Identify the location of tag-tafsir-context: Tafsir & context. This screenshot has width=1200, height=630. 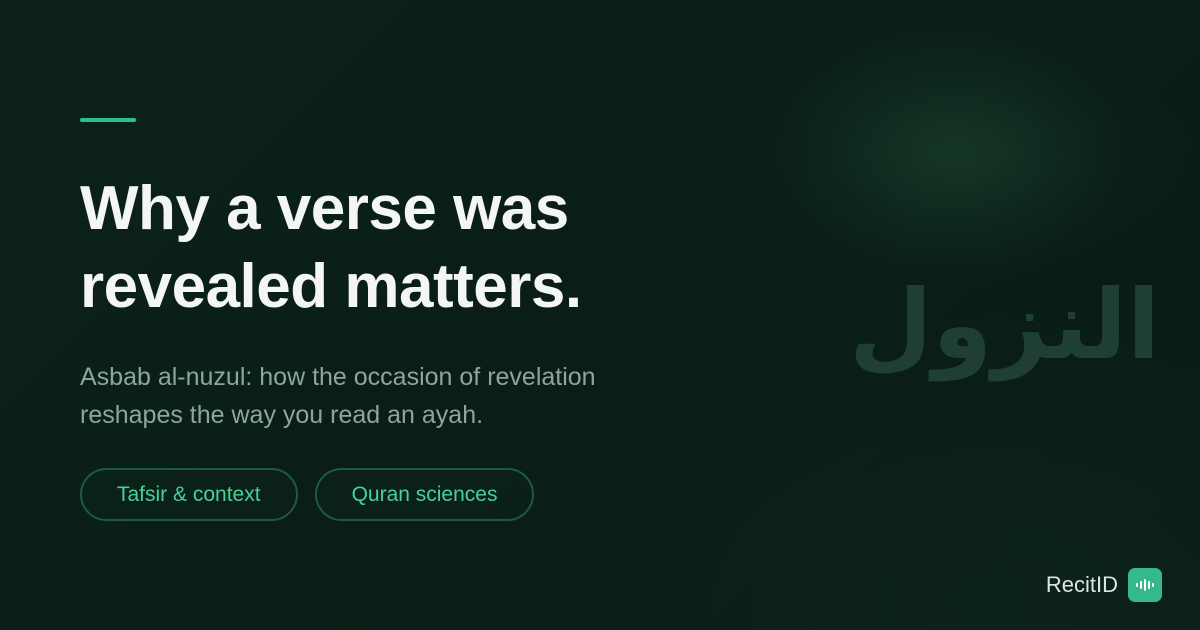
(189, 494).